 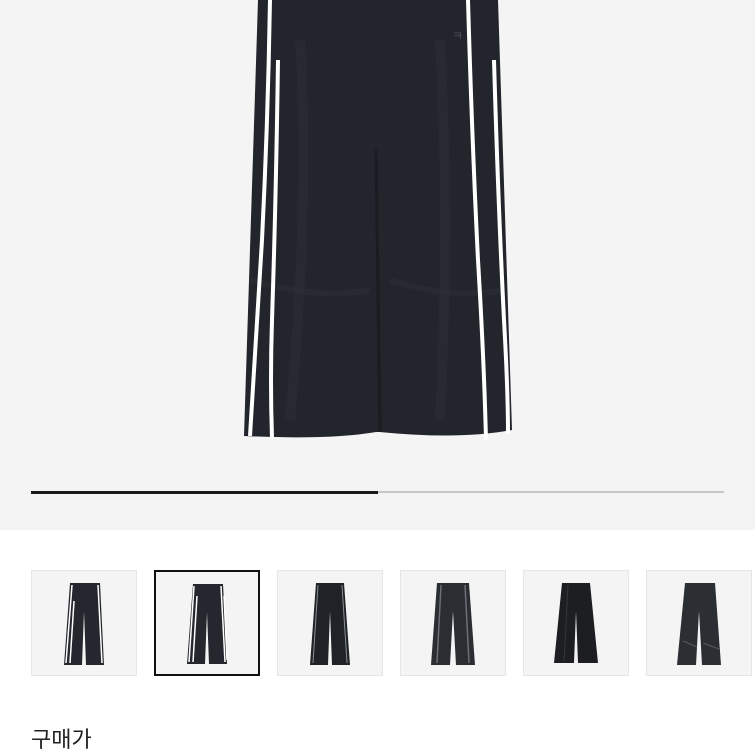 I want to click on thumbnail-strip, so click(x=377, y=625).